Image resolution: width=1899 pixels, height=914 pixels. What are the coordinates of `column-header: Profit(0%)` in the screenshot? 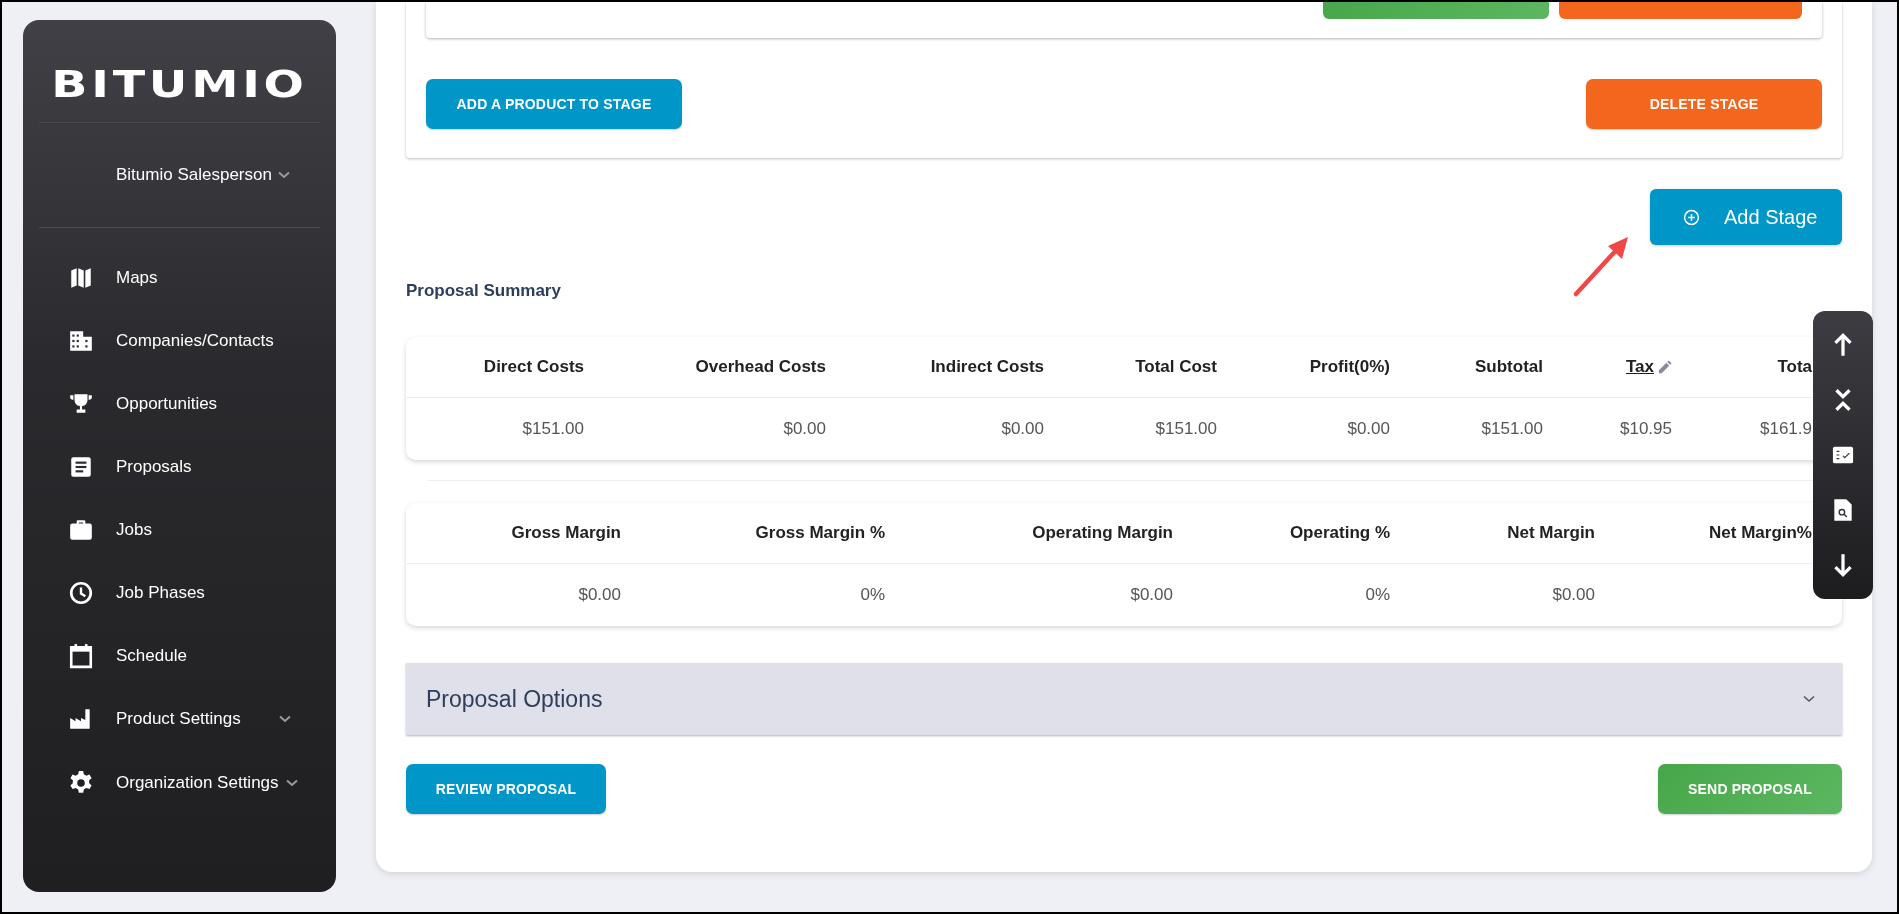 It's located at (1349, 367).